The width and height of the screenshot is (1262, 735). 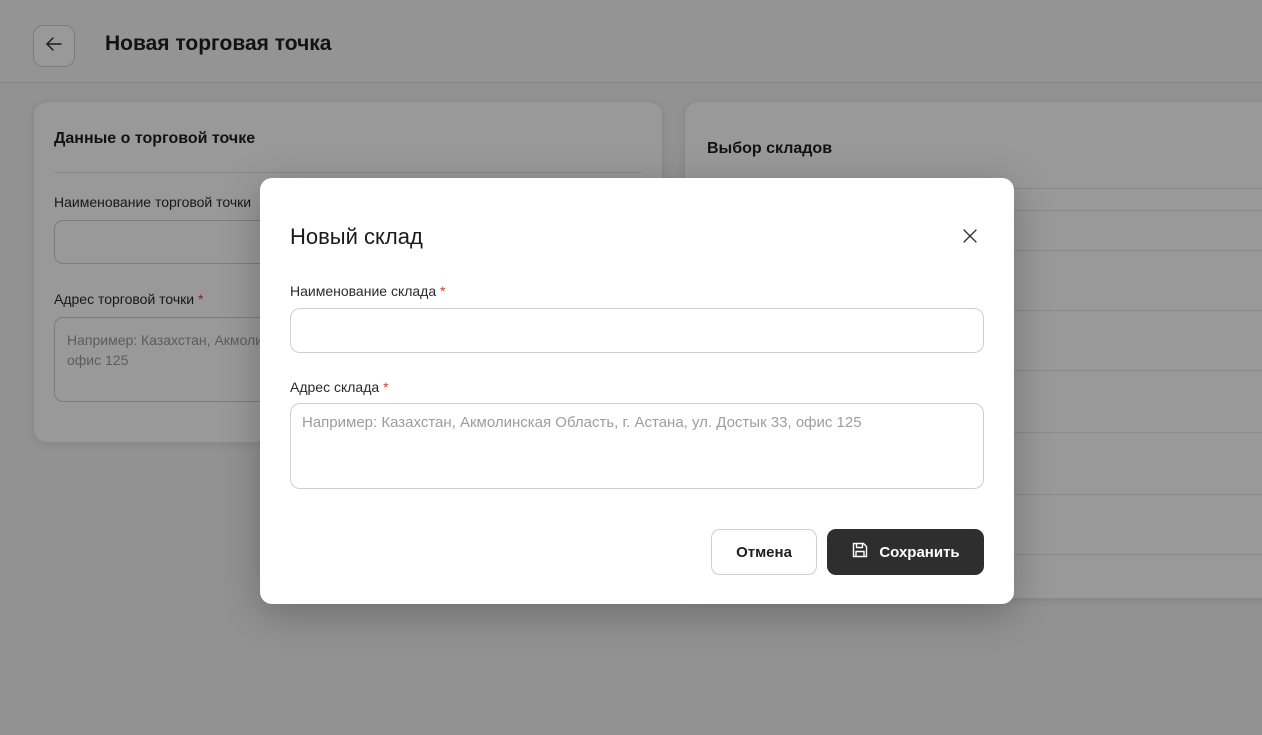 I want to click on close-icon, so click(x=970, y=238).